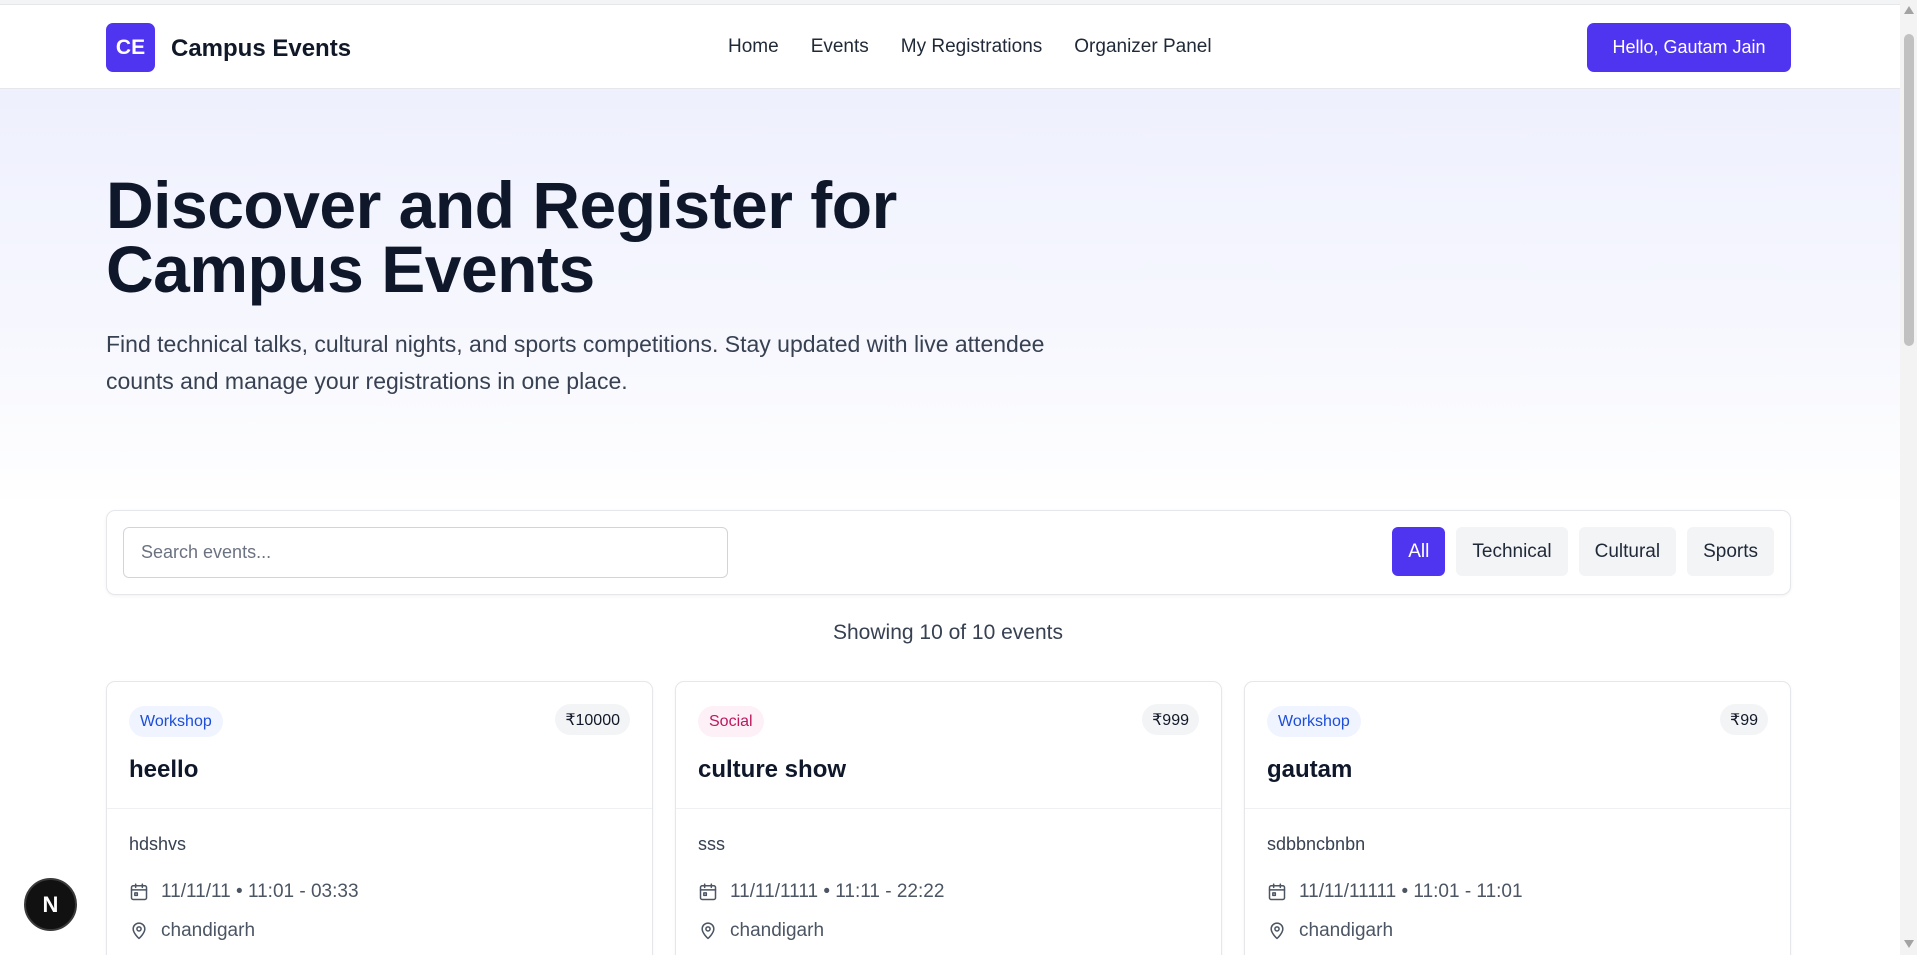 Image resolution: width=1917 pixels, height=955 pixels. Describe the element at coordinates (1909, 10) in the screenshot. I see `scroll-up-arrow-icon` at that location.